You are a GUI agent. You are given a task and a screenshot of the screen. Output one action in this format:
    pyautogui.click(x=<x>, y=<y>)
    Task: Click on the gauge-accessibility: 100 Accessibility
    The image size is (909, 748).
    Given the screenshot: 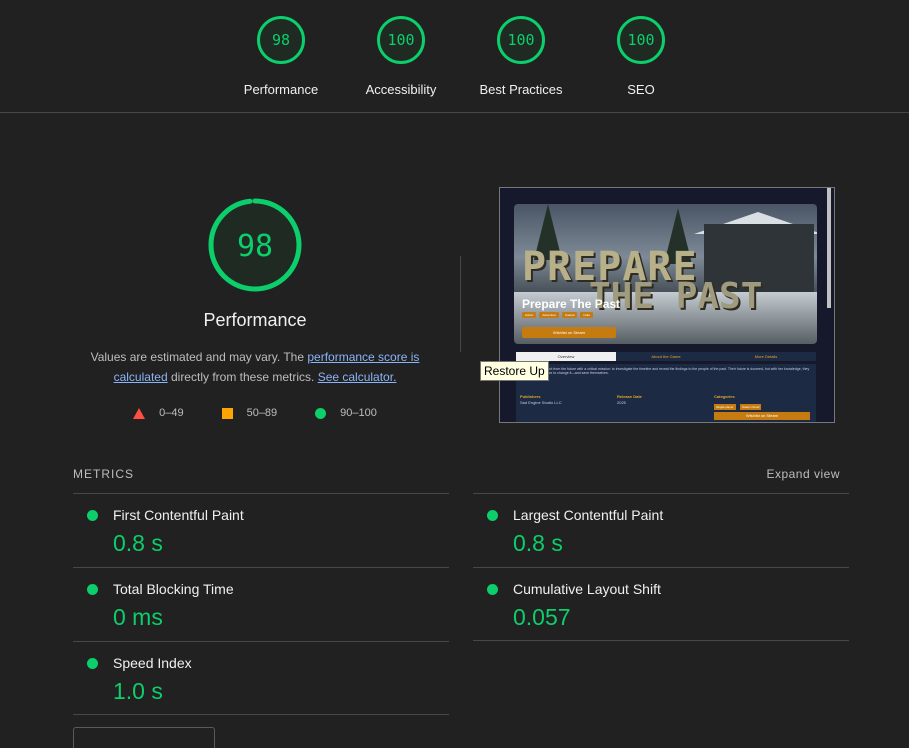 What is the action you would take?
    pyautogui.click(x=401, y=56)
    